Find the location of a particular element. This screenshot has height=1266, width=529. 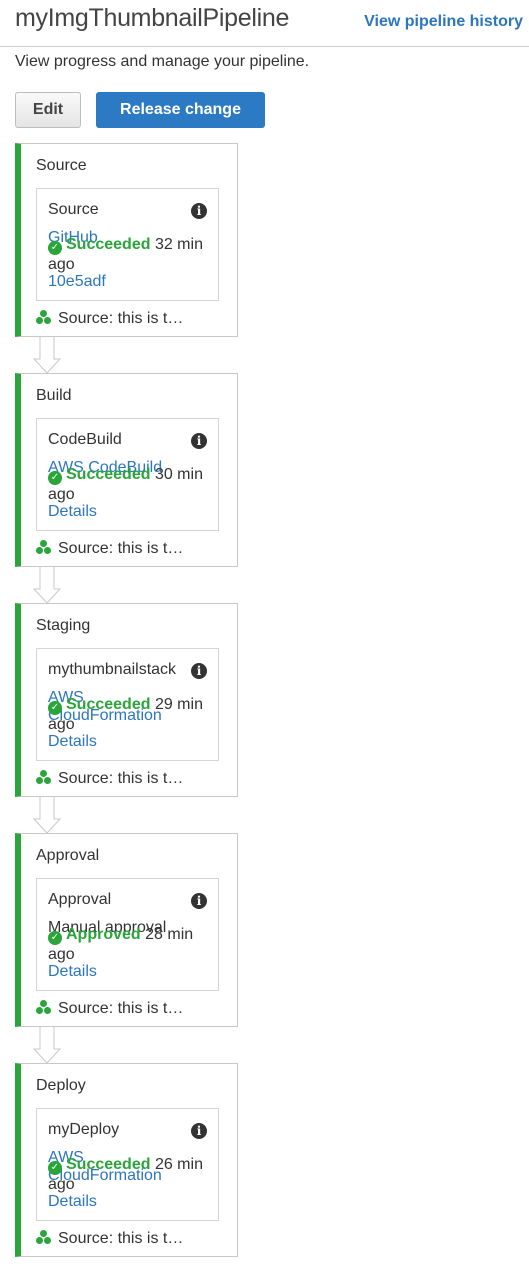

commit-link: 10e5adf is located at coordinates (77, 282).